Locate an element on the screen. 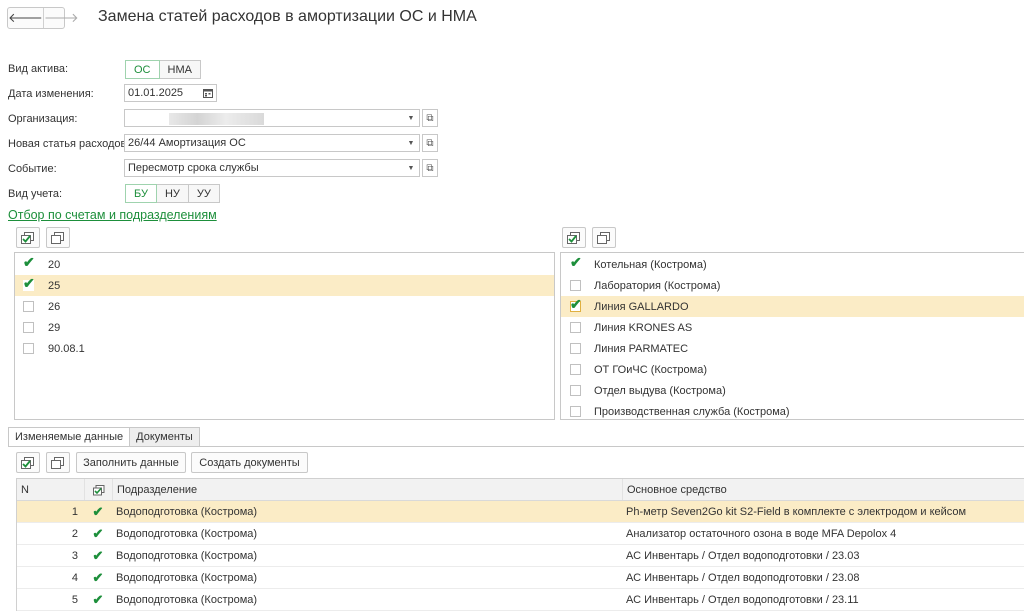  change-date-field: 01.01.2025 is located at coordinates (170, 93).